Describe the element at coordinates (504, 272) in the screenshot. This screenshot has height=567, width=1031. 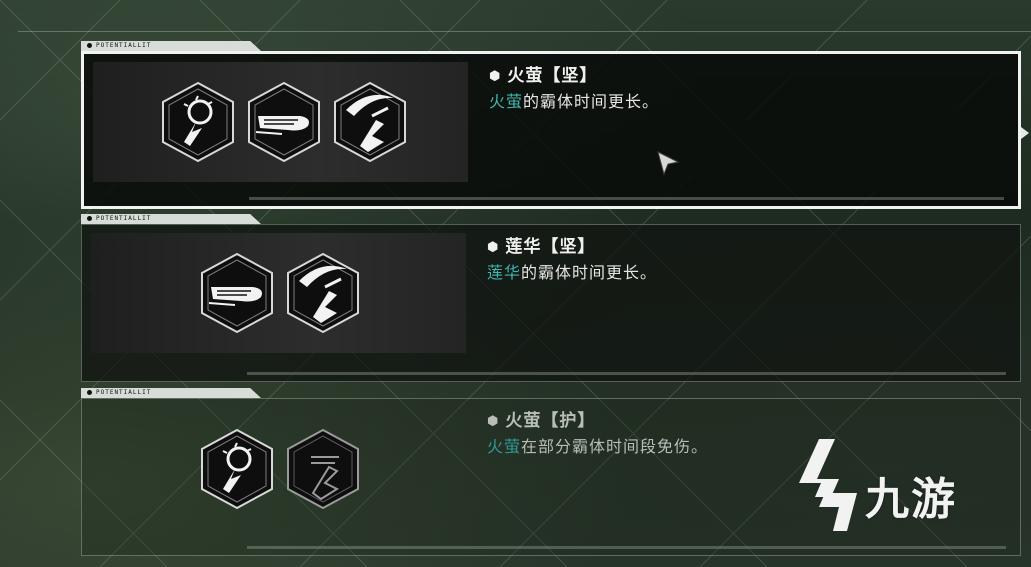
I see `character-name: 莲华` at that location.